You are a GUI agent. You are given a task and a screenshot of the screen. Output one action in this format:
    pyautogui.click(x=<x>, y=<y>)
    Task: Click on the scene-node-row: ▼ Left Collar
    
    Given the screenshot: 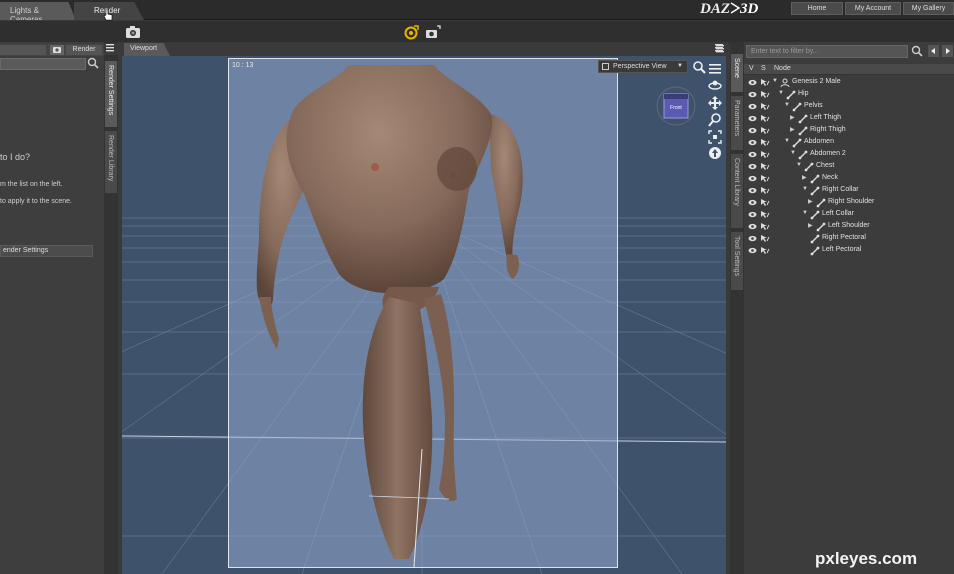 What is the action you would take?
    pyautogui.click(x=849, y=215)
    